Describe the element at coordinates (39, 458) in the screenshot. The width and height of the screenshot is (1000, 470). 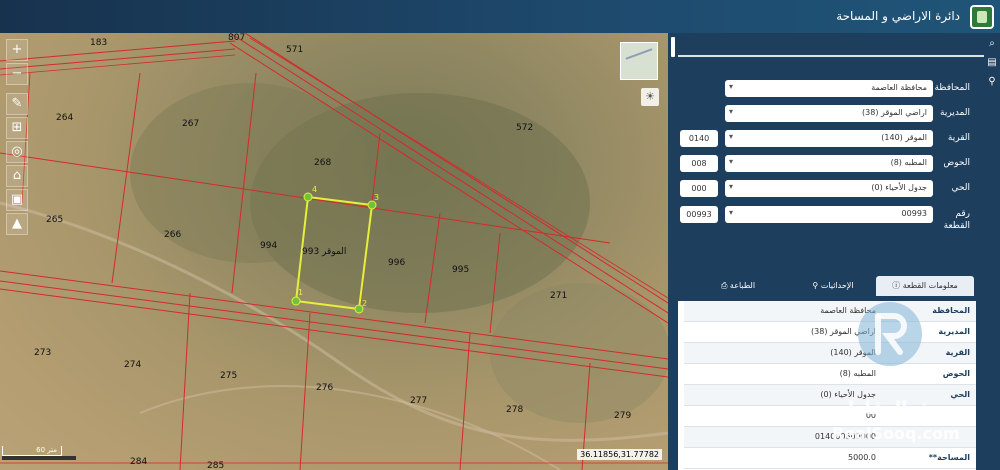
I see `scale-bar` at that location.